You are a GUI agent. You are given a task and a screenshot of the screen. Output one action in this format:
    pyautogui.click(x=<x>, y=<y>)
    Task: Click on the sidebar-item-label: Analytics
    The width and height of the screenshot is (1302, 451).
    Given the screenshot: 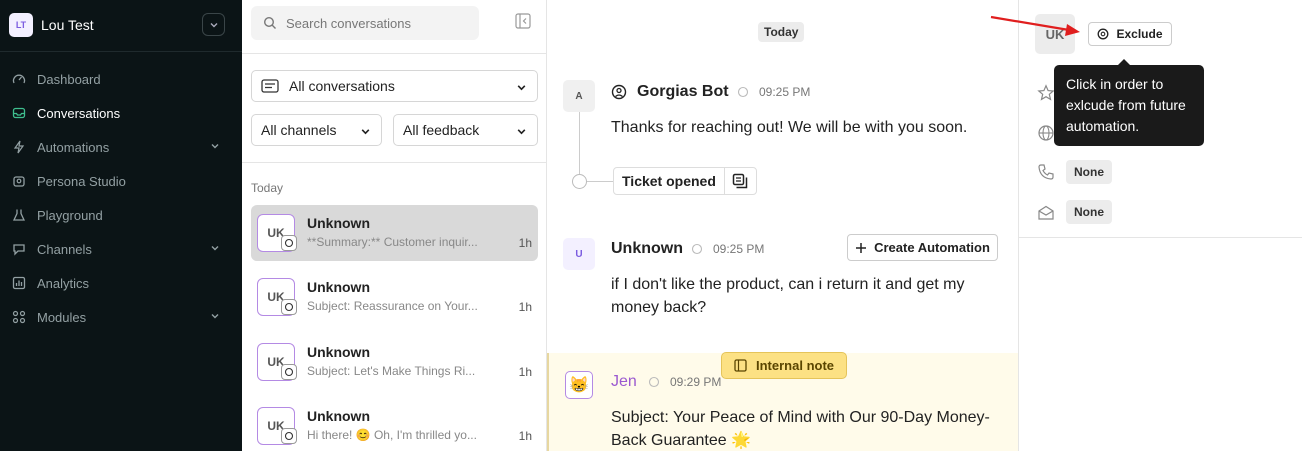 What is the action you would take?
    pyautogui.click(x=63, y=283)
    